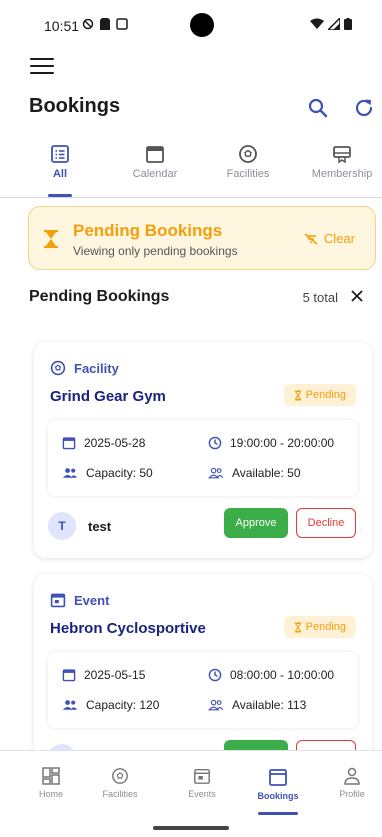 The height and width of the screenshot is (837, 382). I want to click on booking-capacity-text: Capacity: 120, so click(123, 705).